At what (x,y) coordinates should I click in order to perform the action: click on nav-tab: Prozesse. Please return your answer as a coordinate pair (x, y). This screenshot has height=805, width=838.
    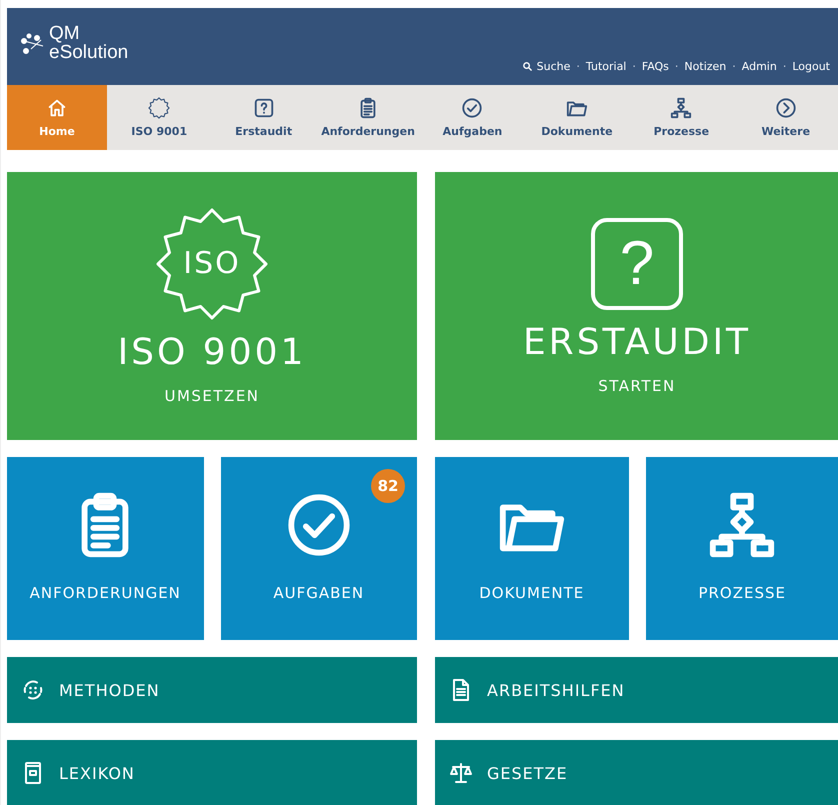
    Looking at the image, I should click on (681, 117).